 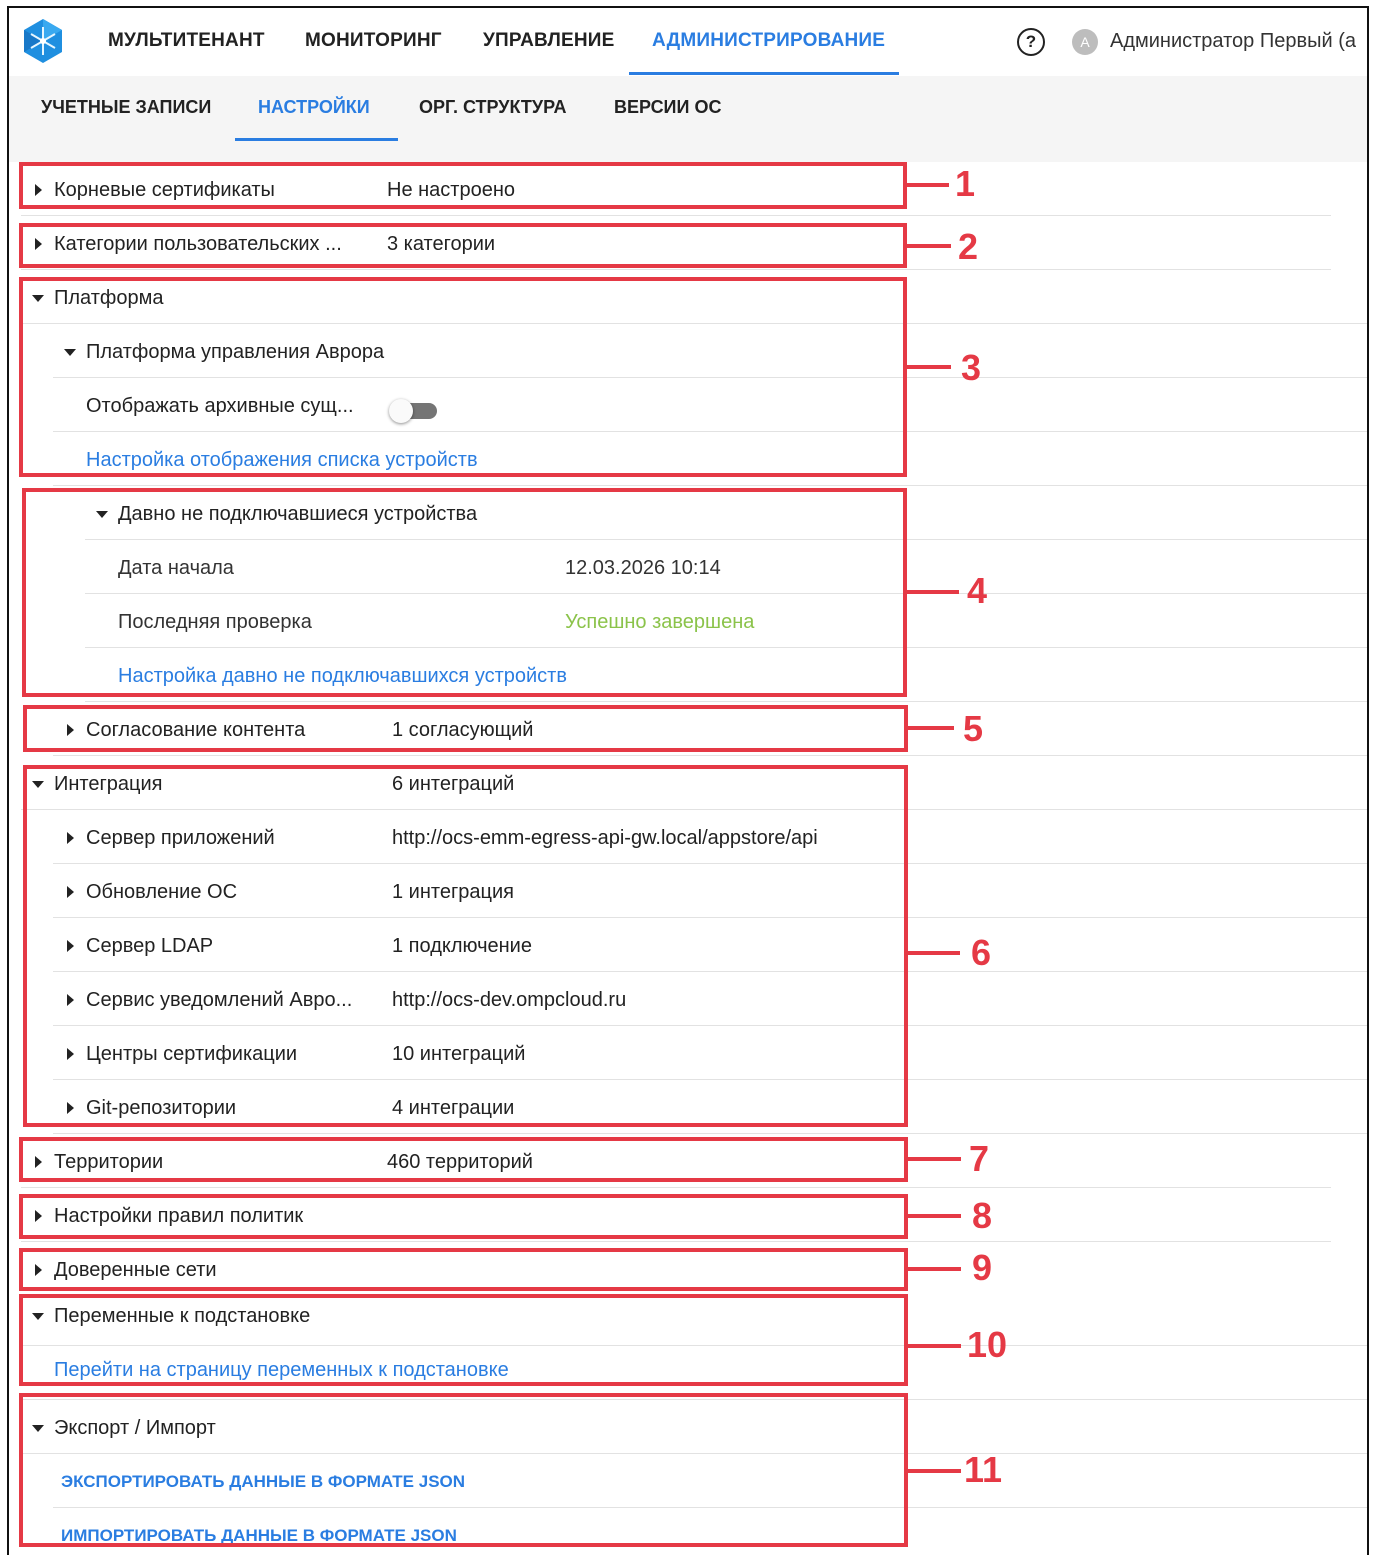 I want to click on app-logo-icon, so click(x=43, y=41).